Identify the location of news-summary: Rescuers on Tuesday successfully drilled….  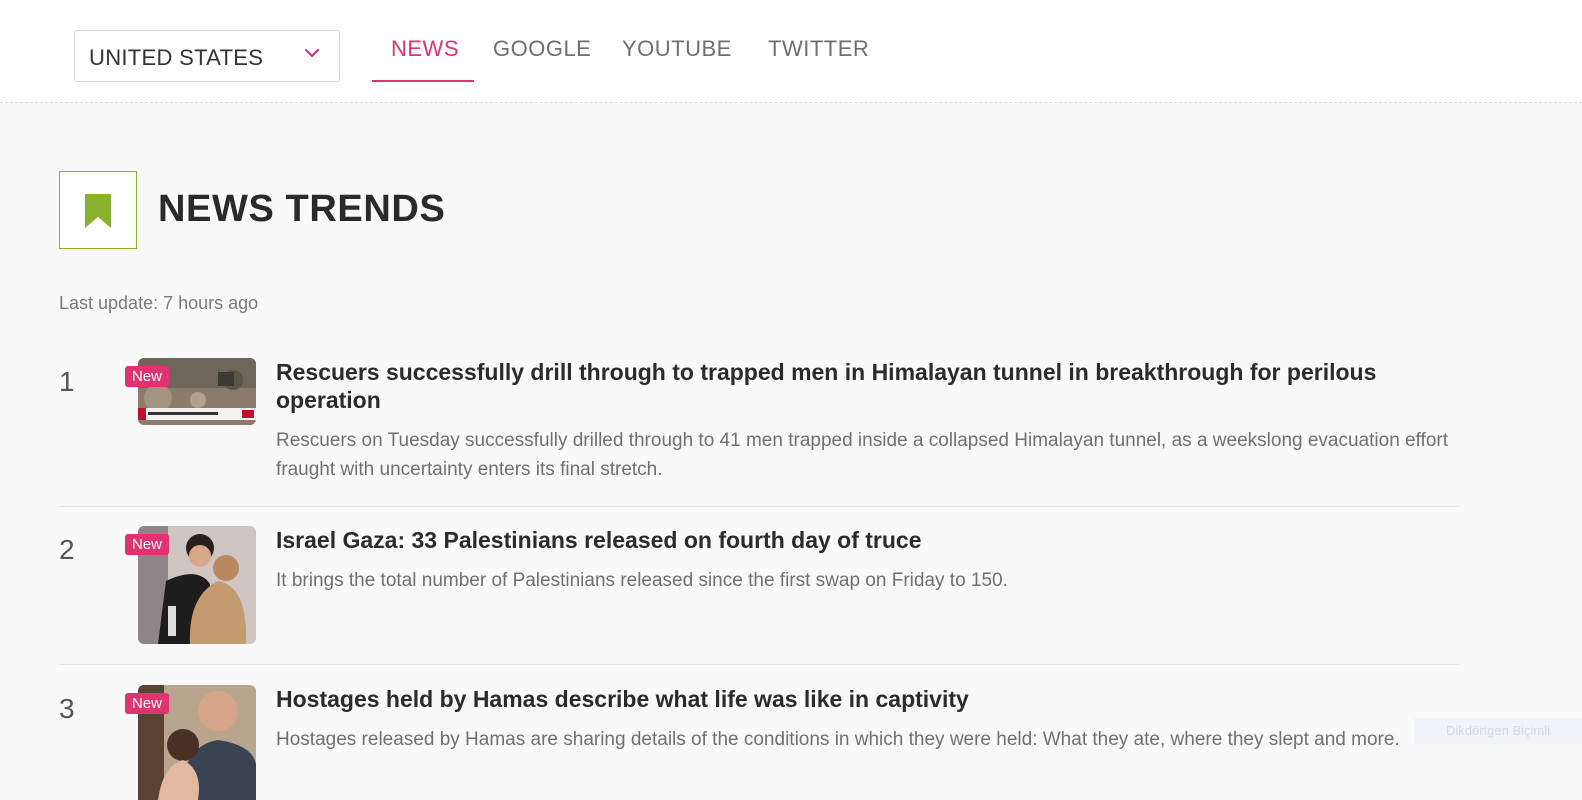
(862, 455).